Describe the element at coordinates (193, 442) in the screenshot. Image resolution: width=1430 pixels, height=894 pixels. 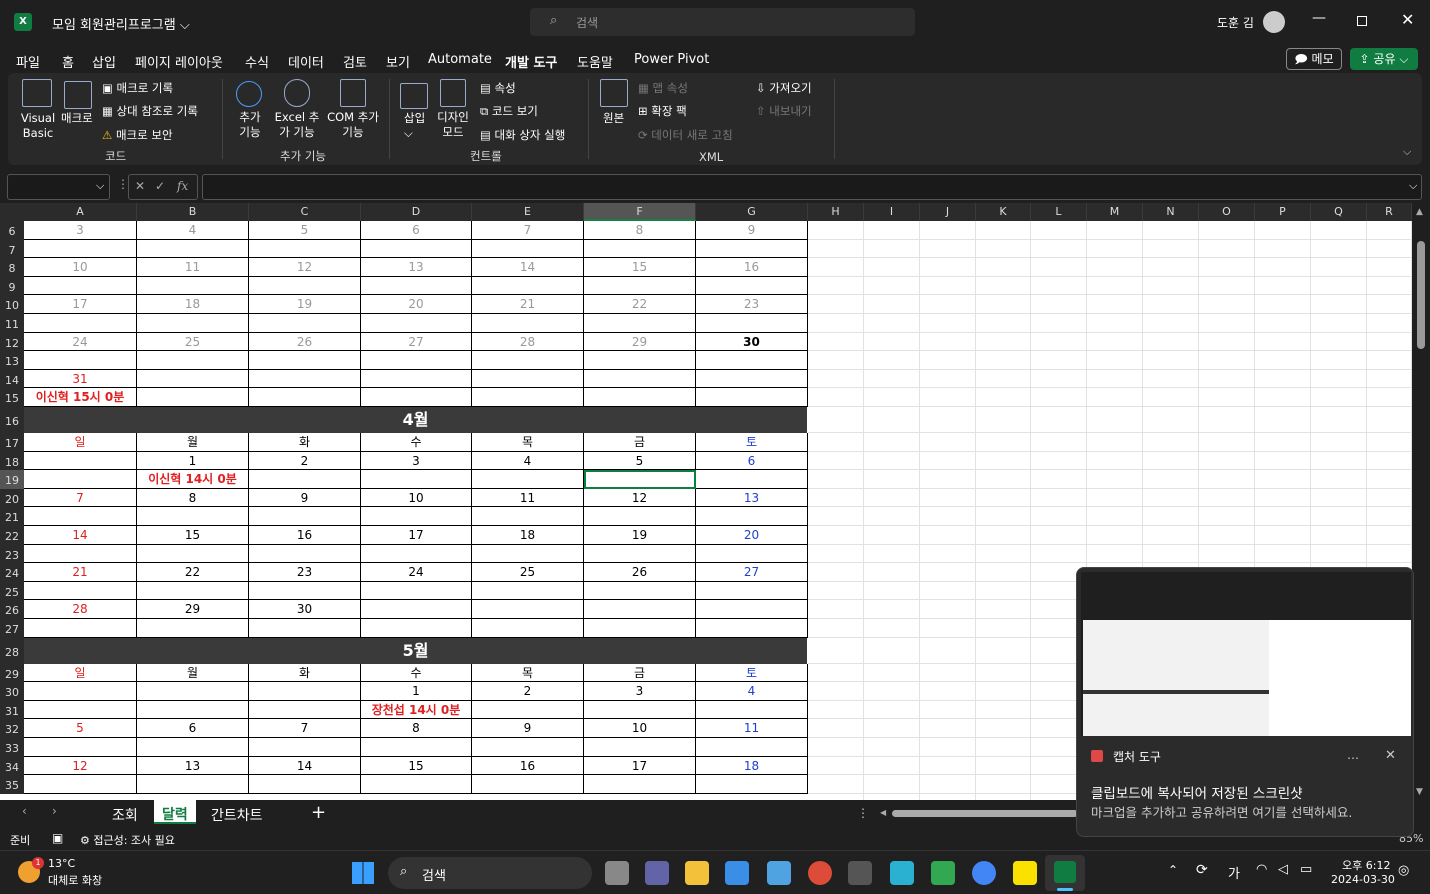
I see `table-cell: 월` at that location.